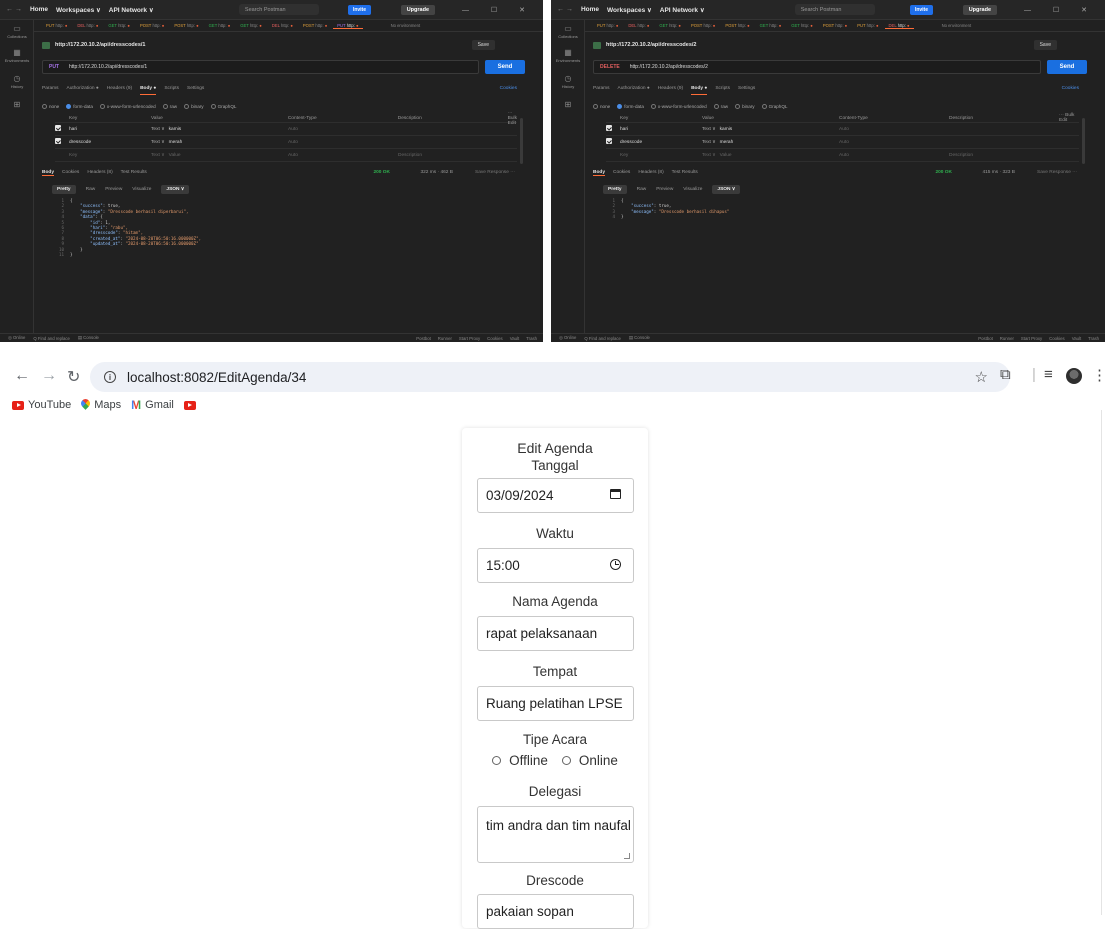  What do you see at coordinates (131, 10) in the screenshot?
I see `api-network-menu: API Network ∨` at bounding box center [131, 10].